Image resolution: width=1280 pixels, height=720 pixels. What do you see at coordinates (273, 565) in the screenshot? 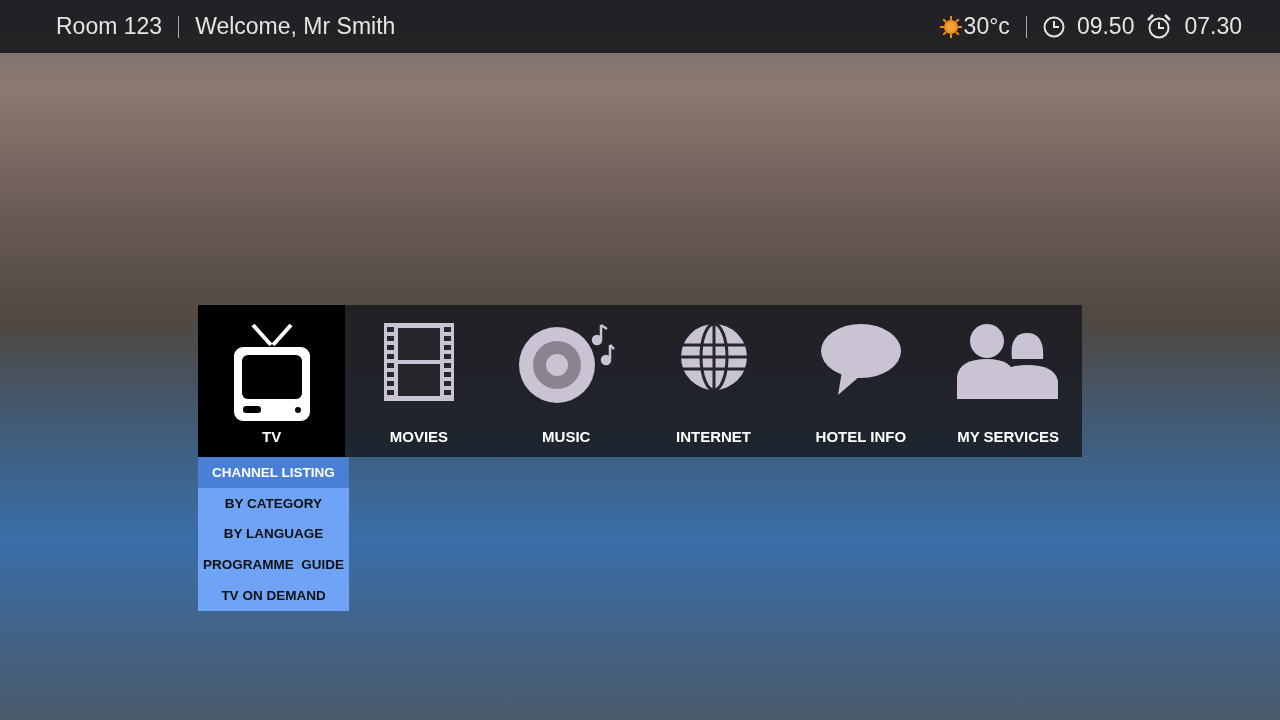
I see `submenu-item: PROGRAMME GUIDE` at bounding box center [273, 565].